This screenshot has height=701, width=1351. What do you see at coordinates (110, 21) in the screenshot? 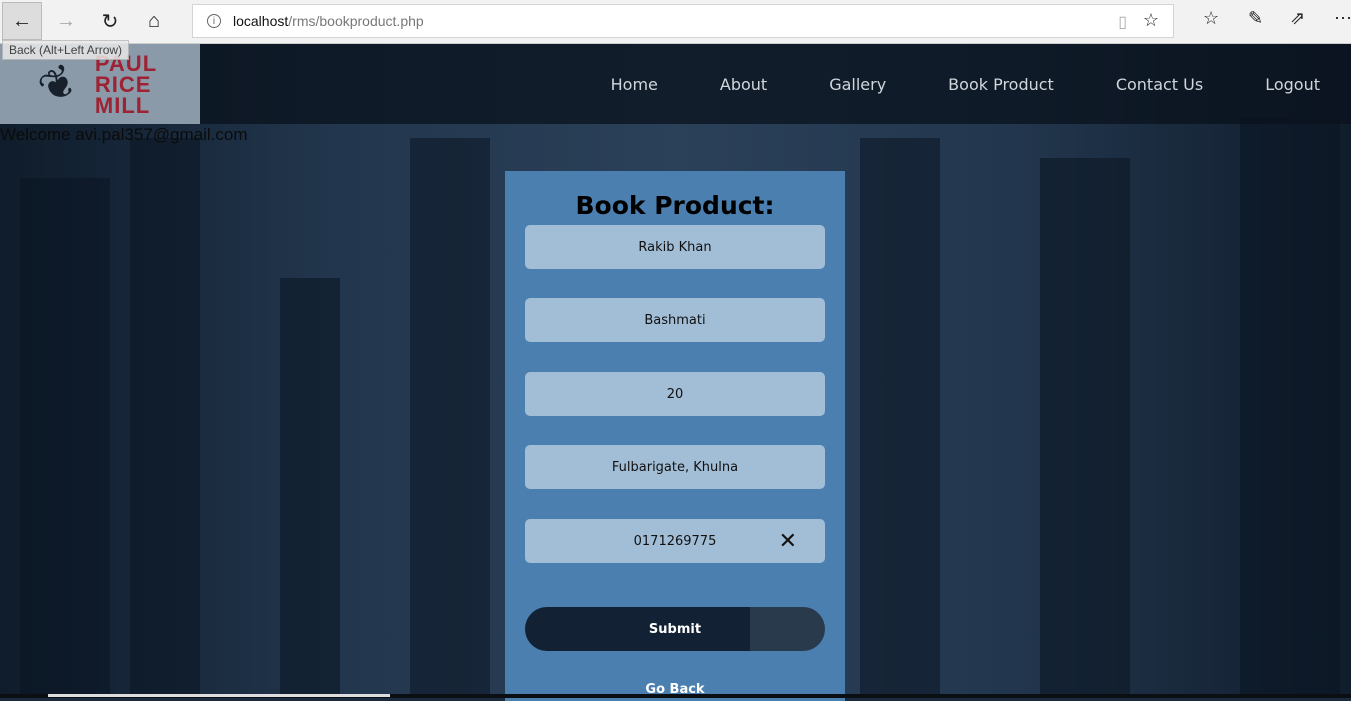
I see `refresh-button: ↻` at bounding box center [110, 21].